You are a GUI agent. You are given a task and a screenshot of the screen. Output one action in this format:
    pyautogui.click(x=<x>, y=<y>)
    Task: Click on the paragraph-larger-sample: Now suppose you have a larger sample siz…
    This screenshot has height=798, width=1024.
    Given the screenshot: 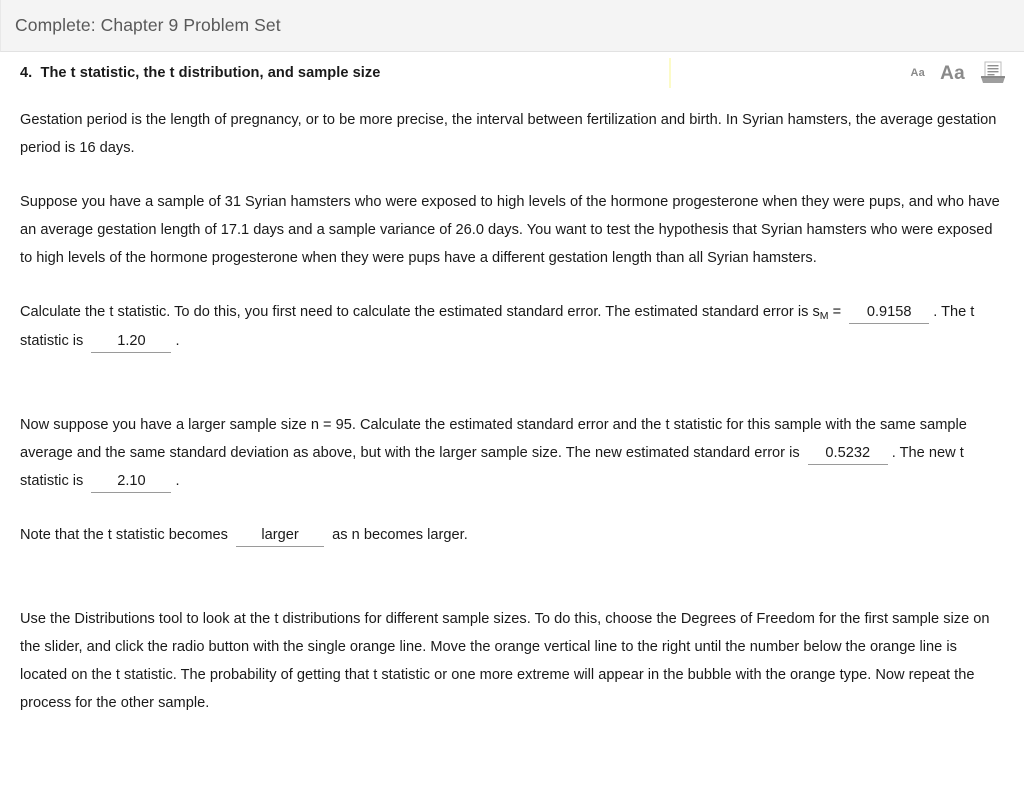 What is the action you would take?
    pyautogui.click(x=512, y=453)
    